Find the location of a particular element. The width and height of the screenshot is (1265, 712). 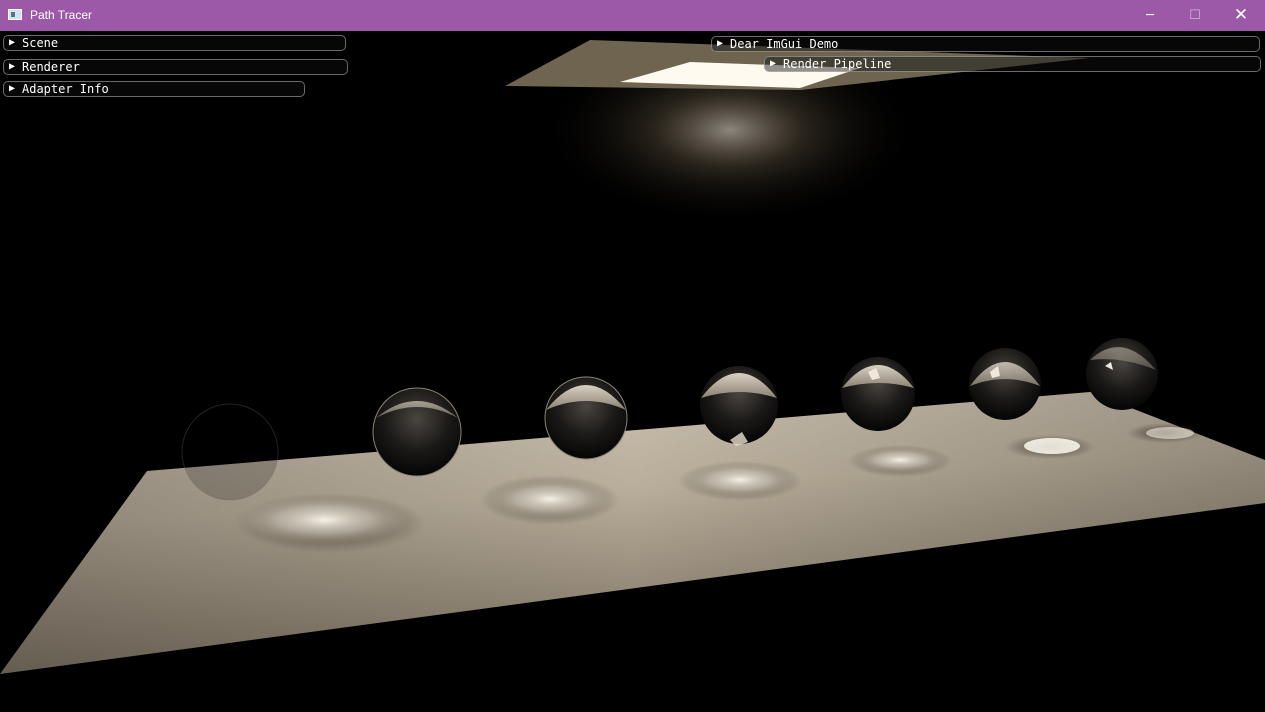

scene-header-label: Scene is located at coordinates (40, 43).